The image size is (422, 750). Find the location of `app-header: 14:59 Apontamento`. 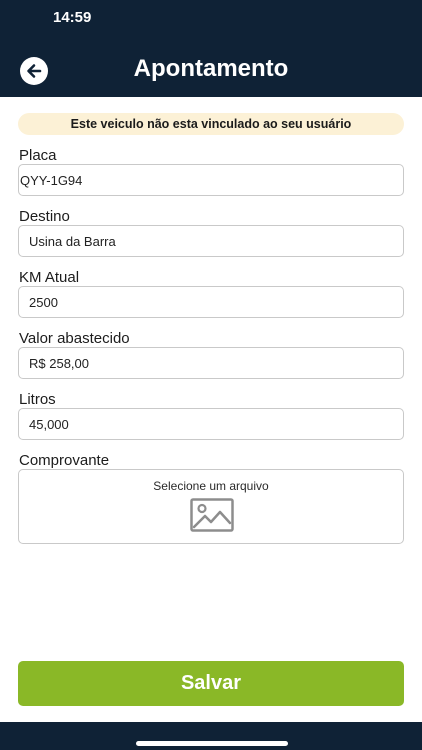

app-header: 14:59 Apontamento is located at coordinates (211, 48).